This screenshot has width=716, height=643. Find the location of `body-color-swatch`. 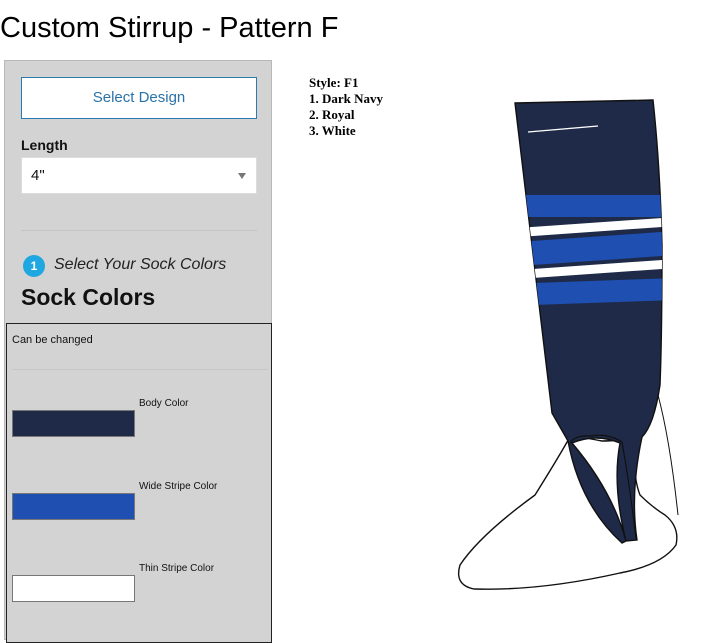

body-color-swatch is located at coordinates (73, 423).